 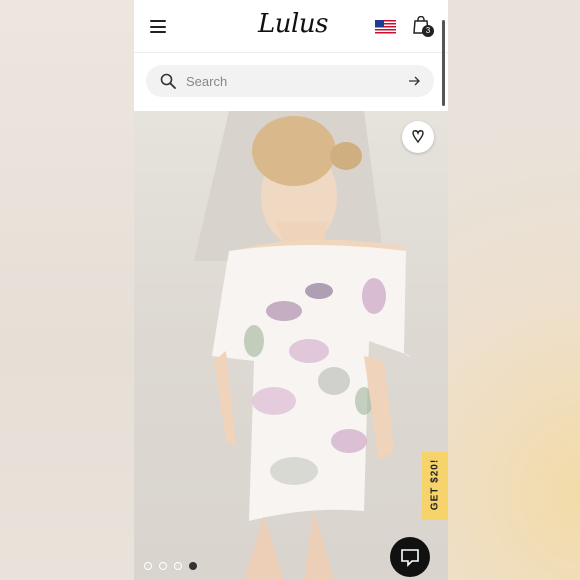 I want to click on us-flag-icon, so click(x=385, y=27).